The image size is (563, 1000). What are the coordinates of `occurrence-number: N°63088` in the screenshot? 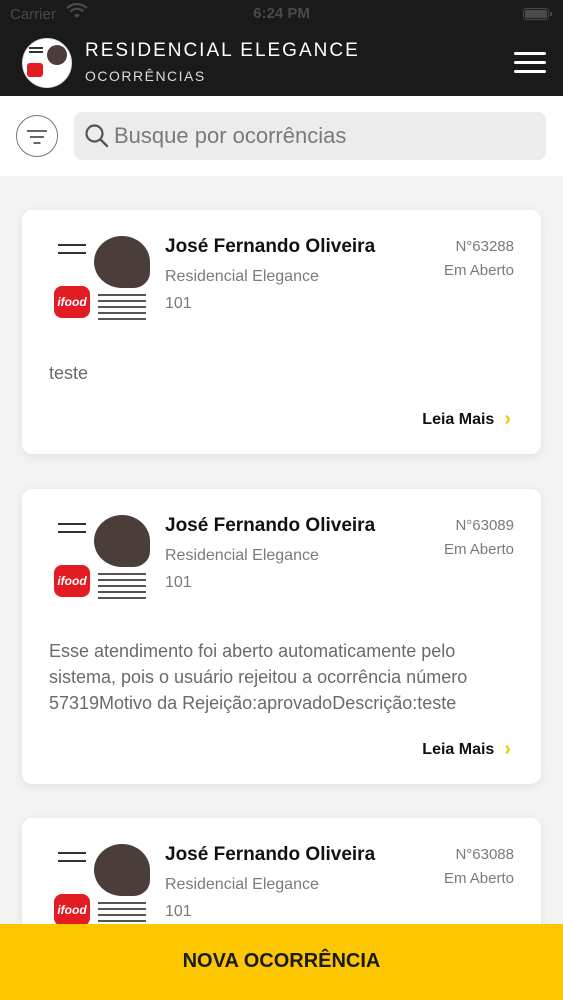 It's located at (484, 854).